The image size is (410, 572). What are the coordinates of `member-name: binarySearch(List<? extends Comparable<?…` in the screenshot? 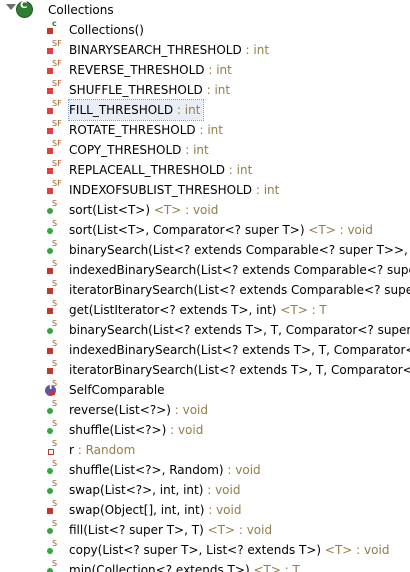 It's located at (239, 250).